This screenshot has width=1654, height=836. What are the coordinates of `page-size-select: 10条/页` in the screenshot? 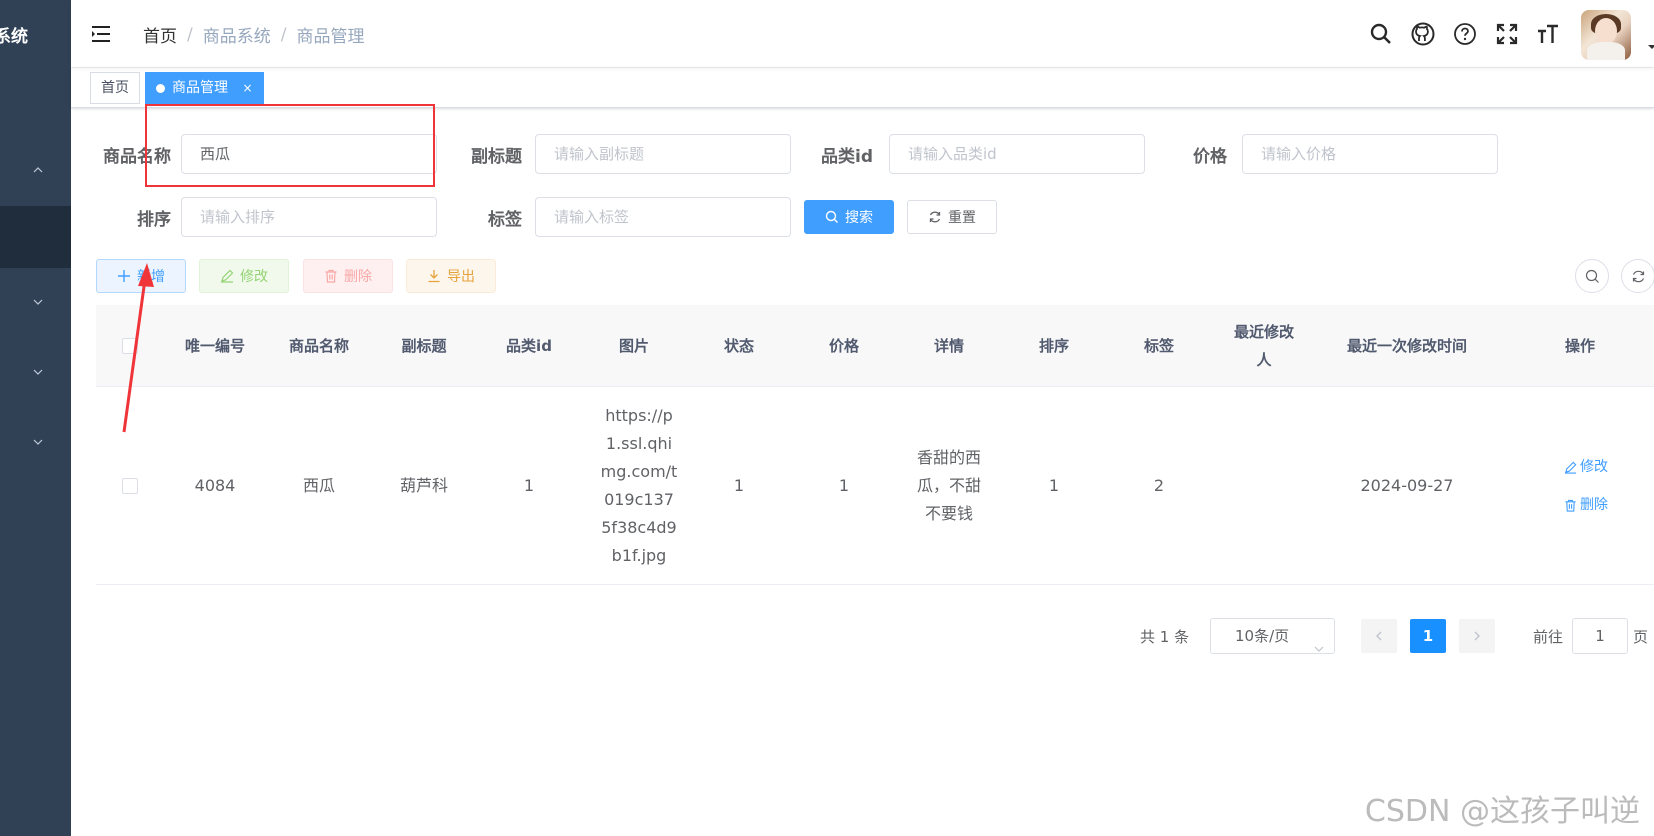 It's located at (1272, 636).